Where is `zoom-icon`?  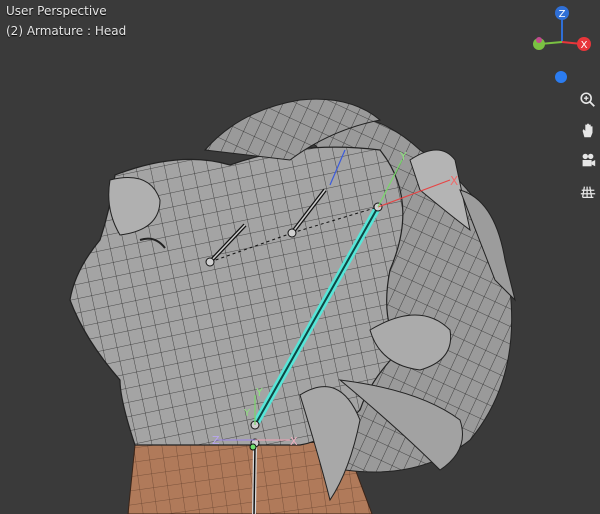
zoom-icon is located at coordinates (588, 100).